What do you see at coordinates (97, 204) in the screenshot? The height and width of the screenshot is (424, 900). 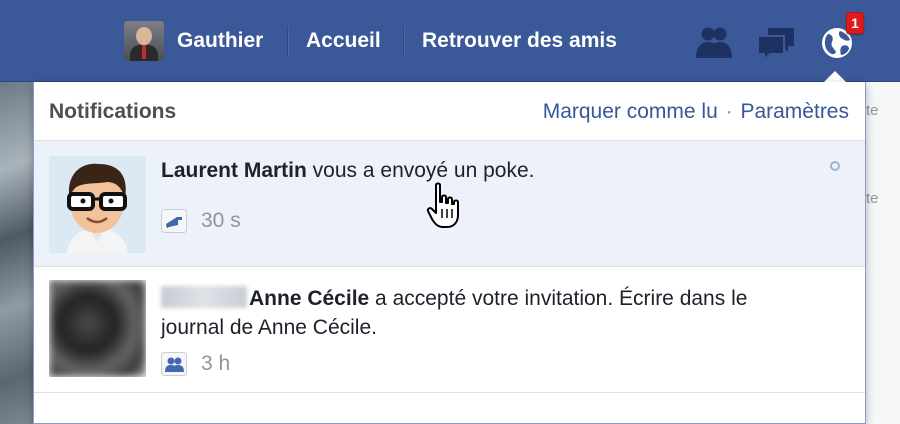 I see `laurent-martin-avatar` at bounding box center [97, 204].